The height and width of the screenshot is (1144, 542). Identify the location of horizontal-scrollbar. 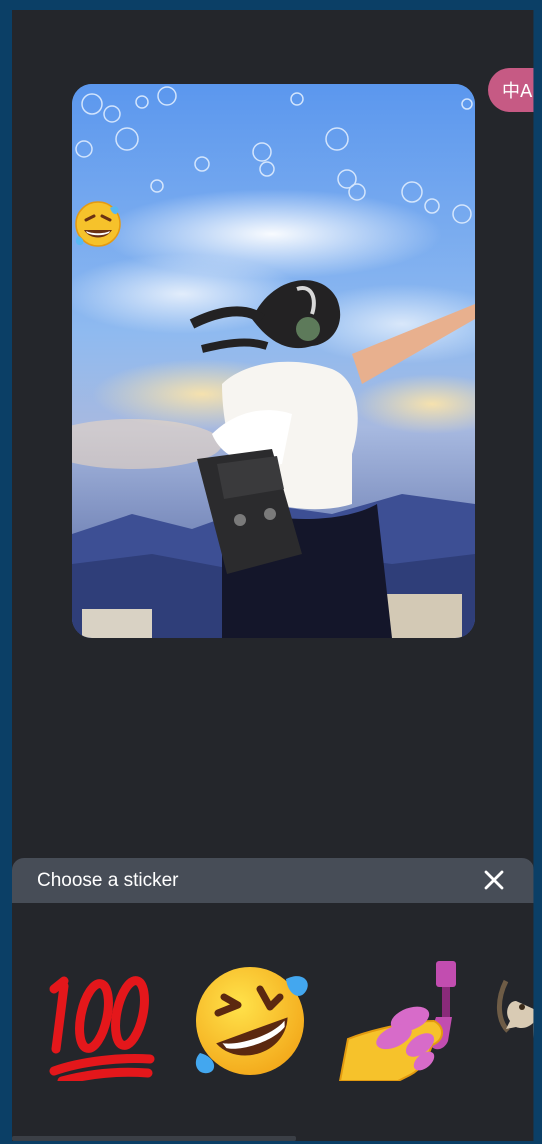
(154, 1138).